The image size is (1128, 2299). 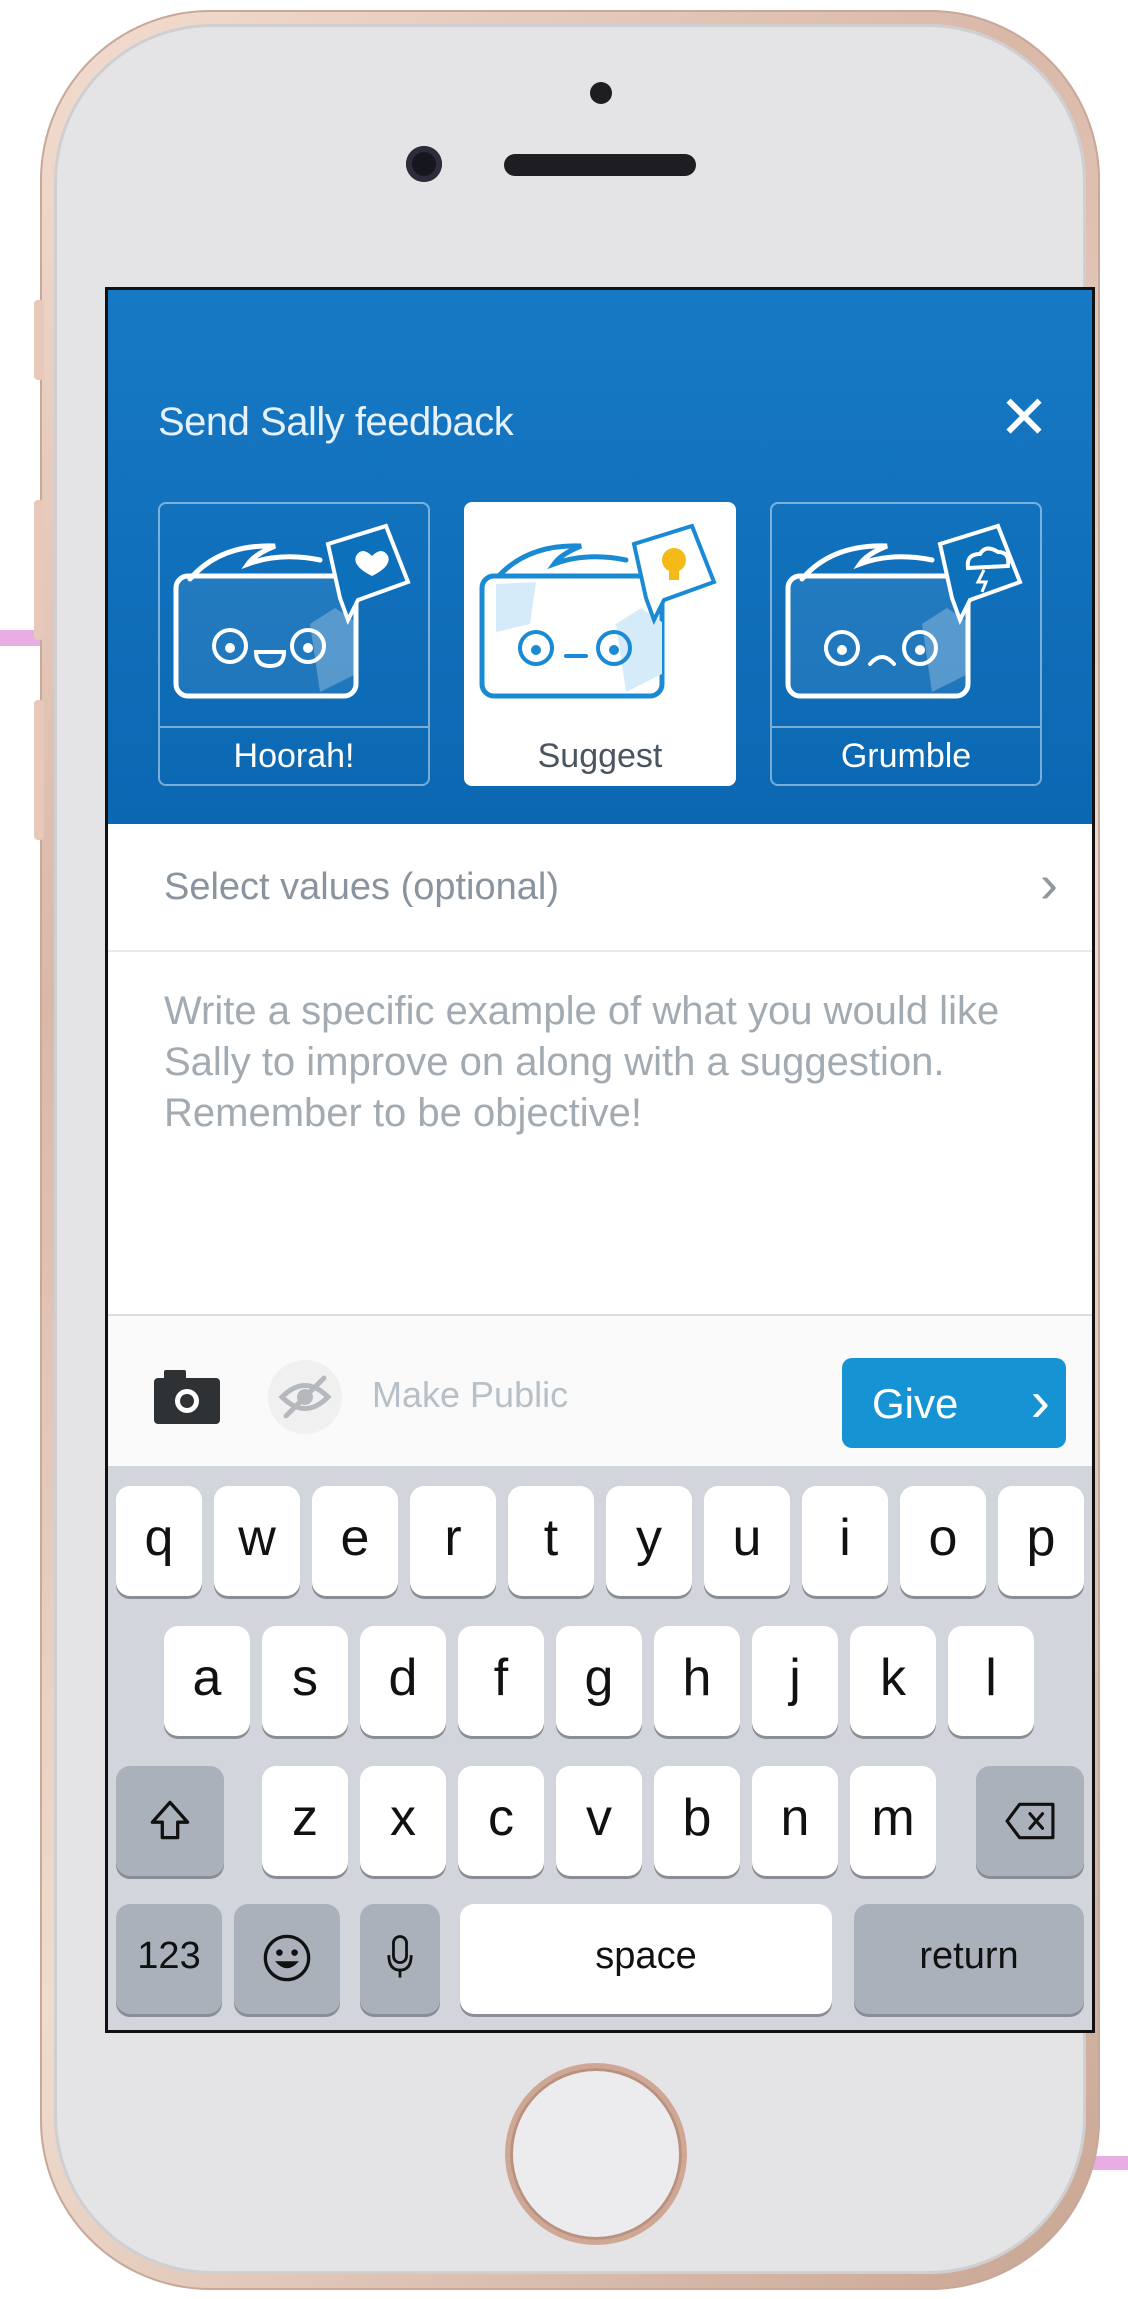 I want to click on dictation-key, so click(x=400, y=1959).